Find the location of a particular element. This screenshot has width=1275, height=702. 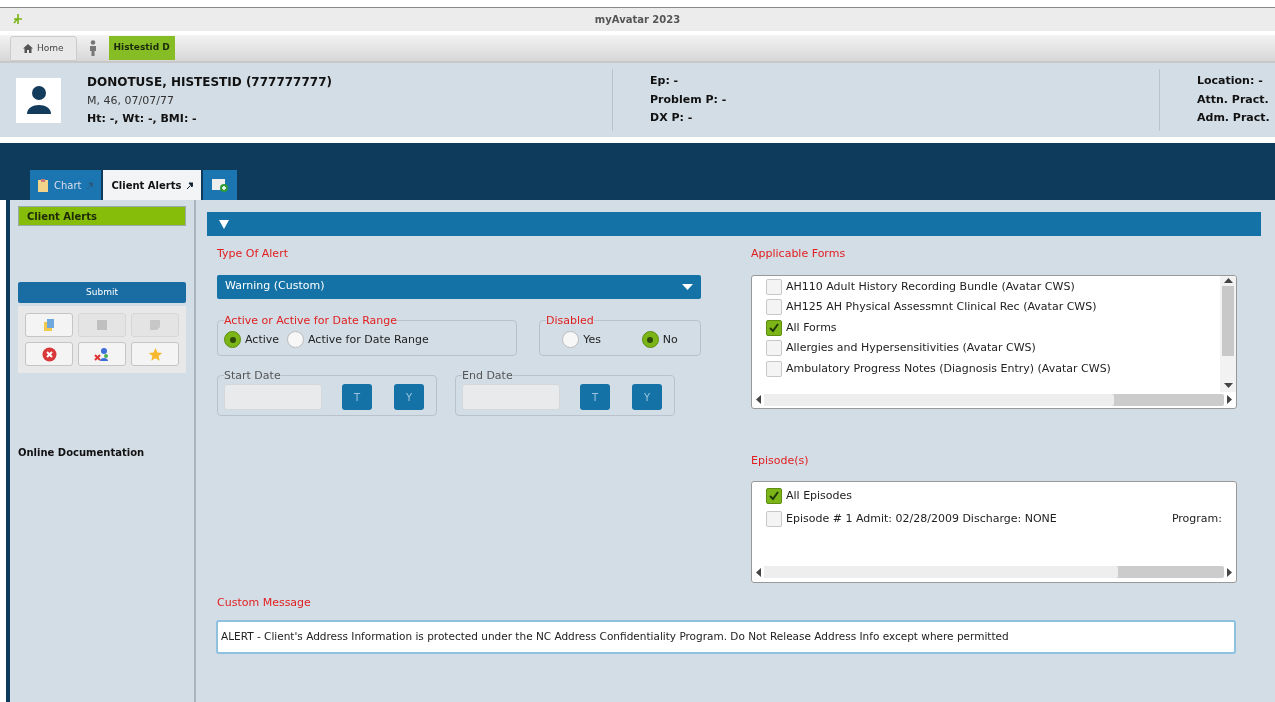

practice-info: Attn. Pract. is located at coordinates (1233, 99).